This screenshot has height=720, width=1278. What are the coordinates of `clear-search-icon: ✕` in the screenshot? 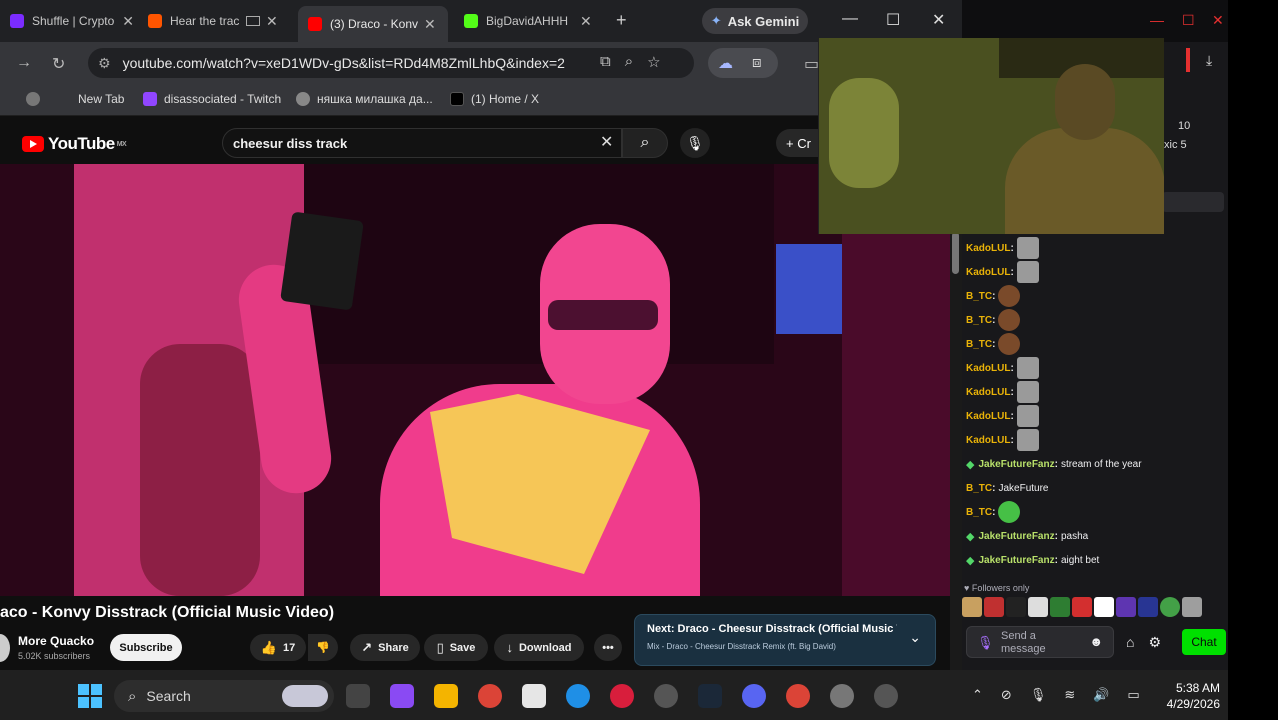 It's located at (606, 142).